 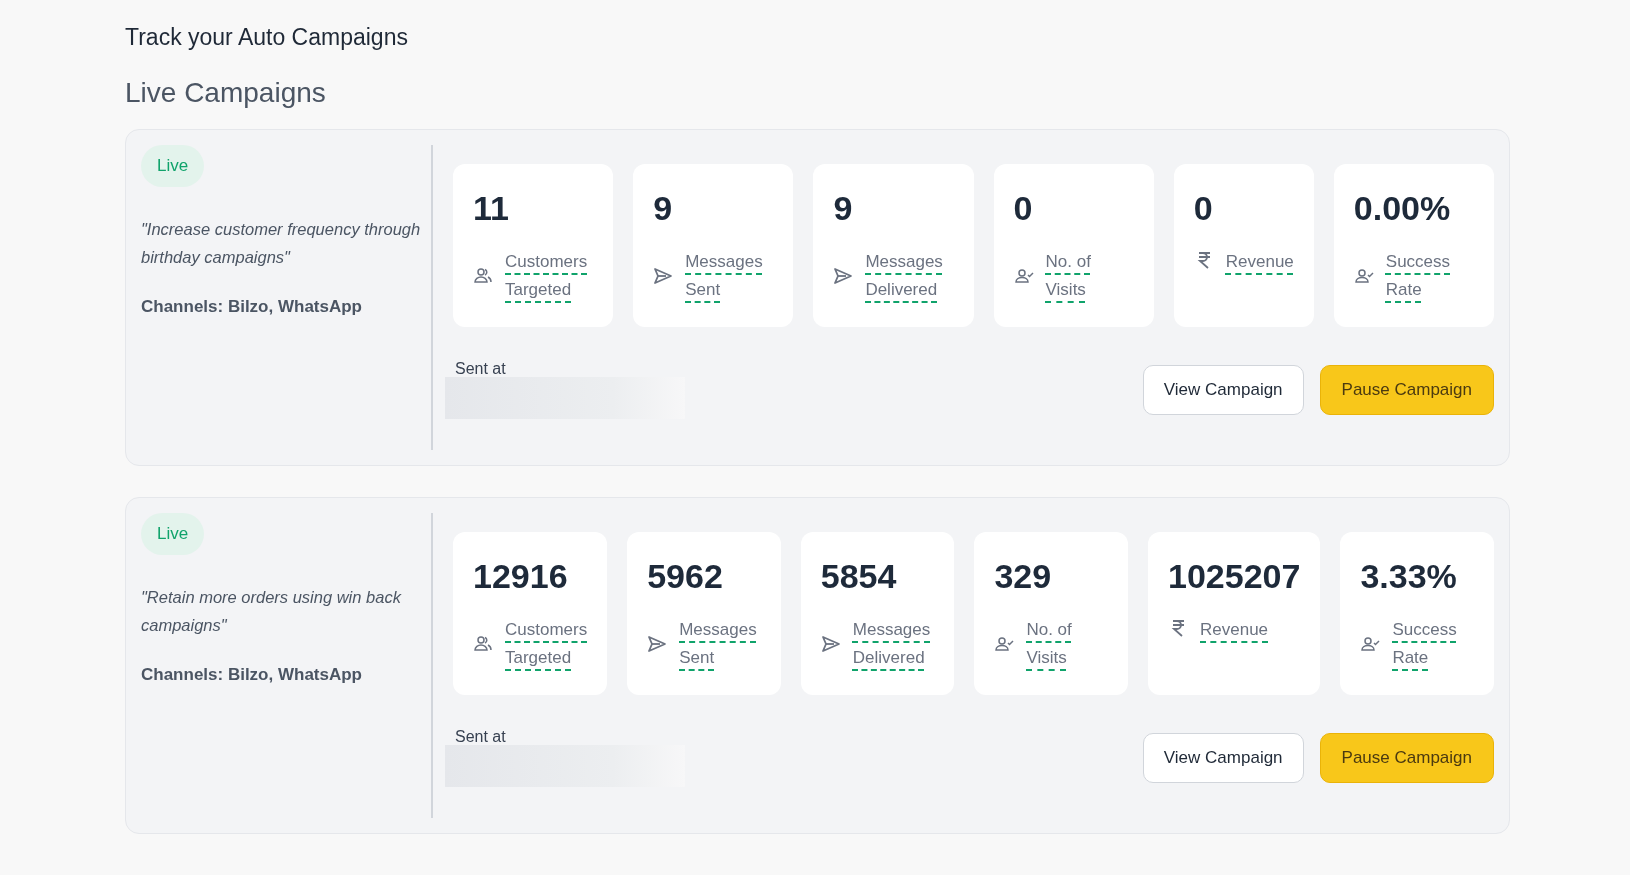 I want to click on metric-value: 5854, so click(x=859, y=576).